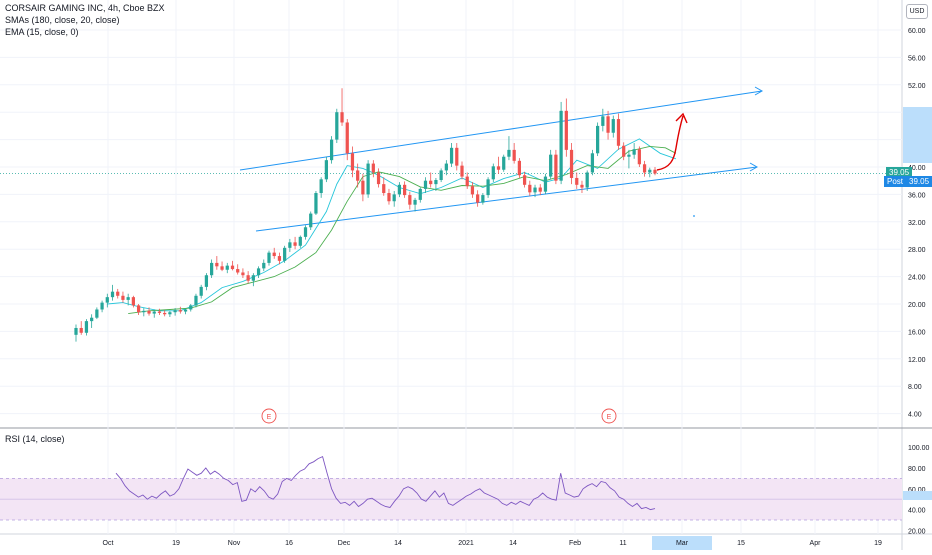 The width and height of the screenshot is (932, 555). Describe the element at coordinates (575, 543) in the screenshot. I see `time-tick-label: Feb` at that location.